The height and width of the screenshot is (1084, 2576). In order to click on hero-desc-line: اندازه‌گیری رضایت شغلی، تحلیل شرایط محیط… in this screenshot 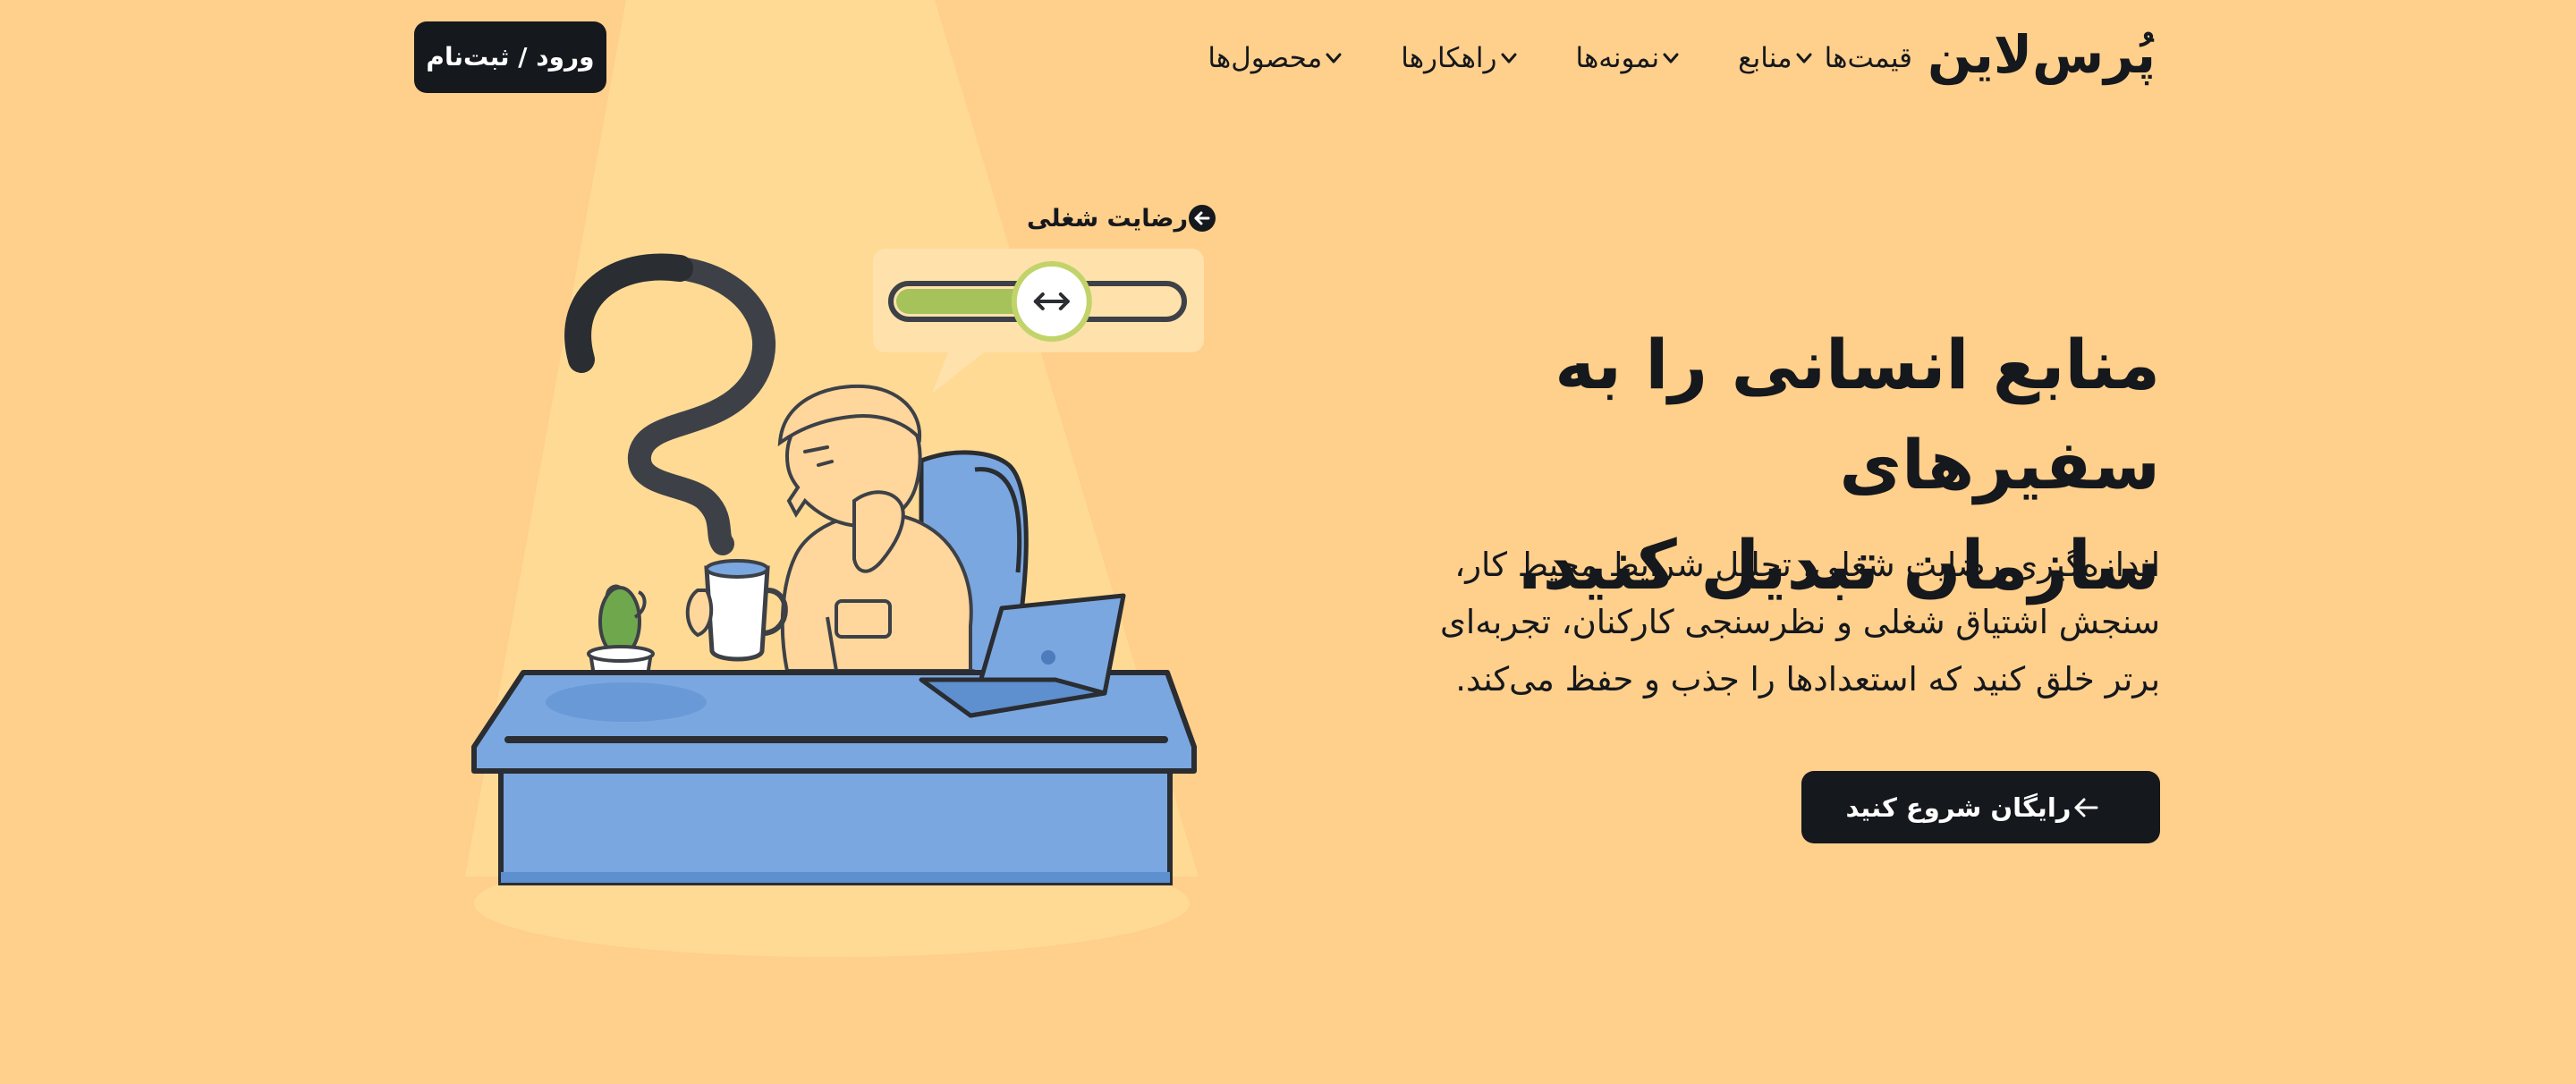, I will do `click(1807, 565)`.